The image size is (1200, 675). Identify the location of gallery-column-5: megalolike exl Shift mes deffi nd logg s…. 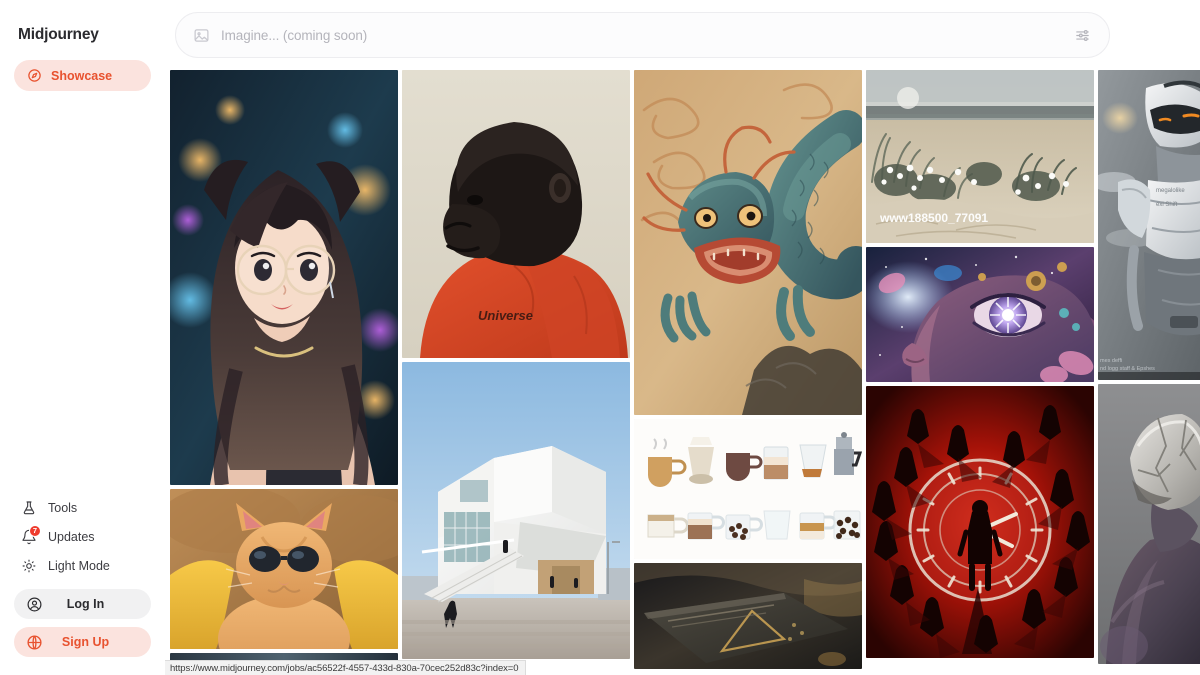
(1149, 372).